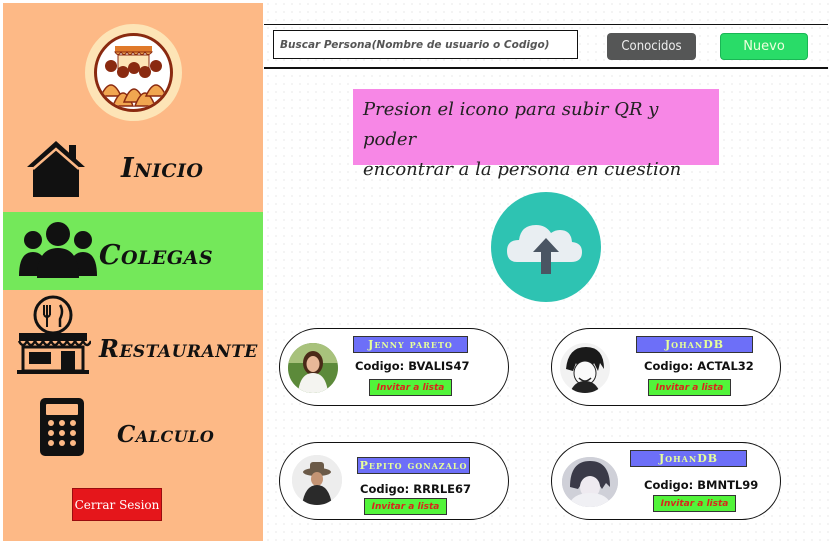 Image resolution: width=831 pixels, height=544 pixels. Describe the element at coordinates (410, 344) in the screenshot. I see `person-name-tag: Jenny pareto` at that location.